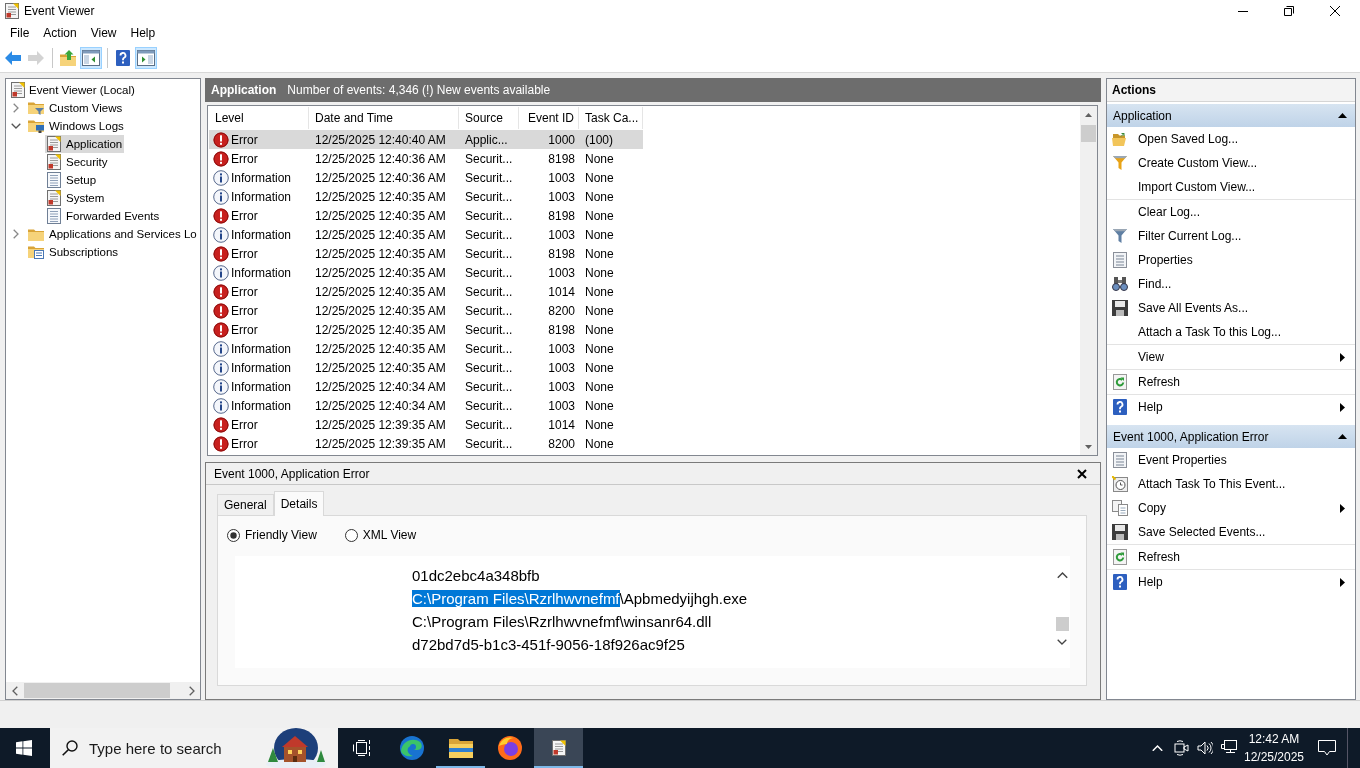 Image resolution: width=1360 pixels, height=768 pixels. Describe the element at coordinates (245, 504) in the screenshot. I see `tab: General` at that location.